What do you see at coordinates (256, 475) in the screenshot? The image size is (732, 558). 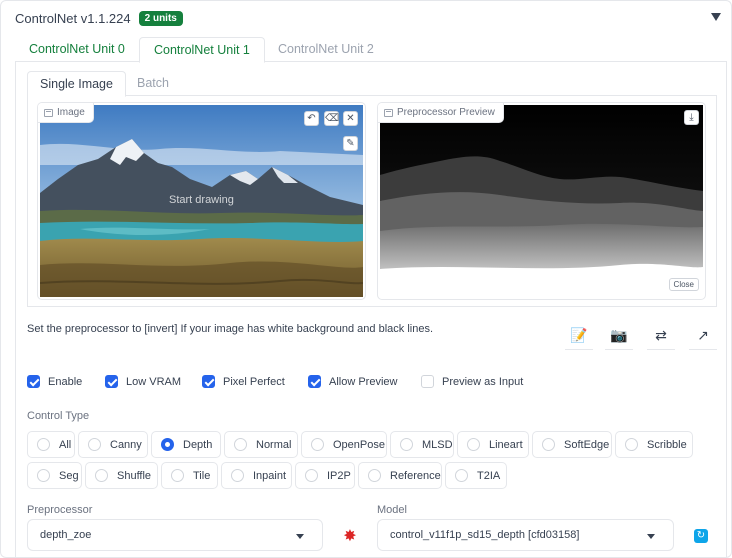 I see `control-type-inpaint: Inpaint` at bounding box center [256, 475].